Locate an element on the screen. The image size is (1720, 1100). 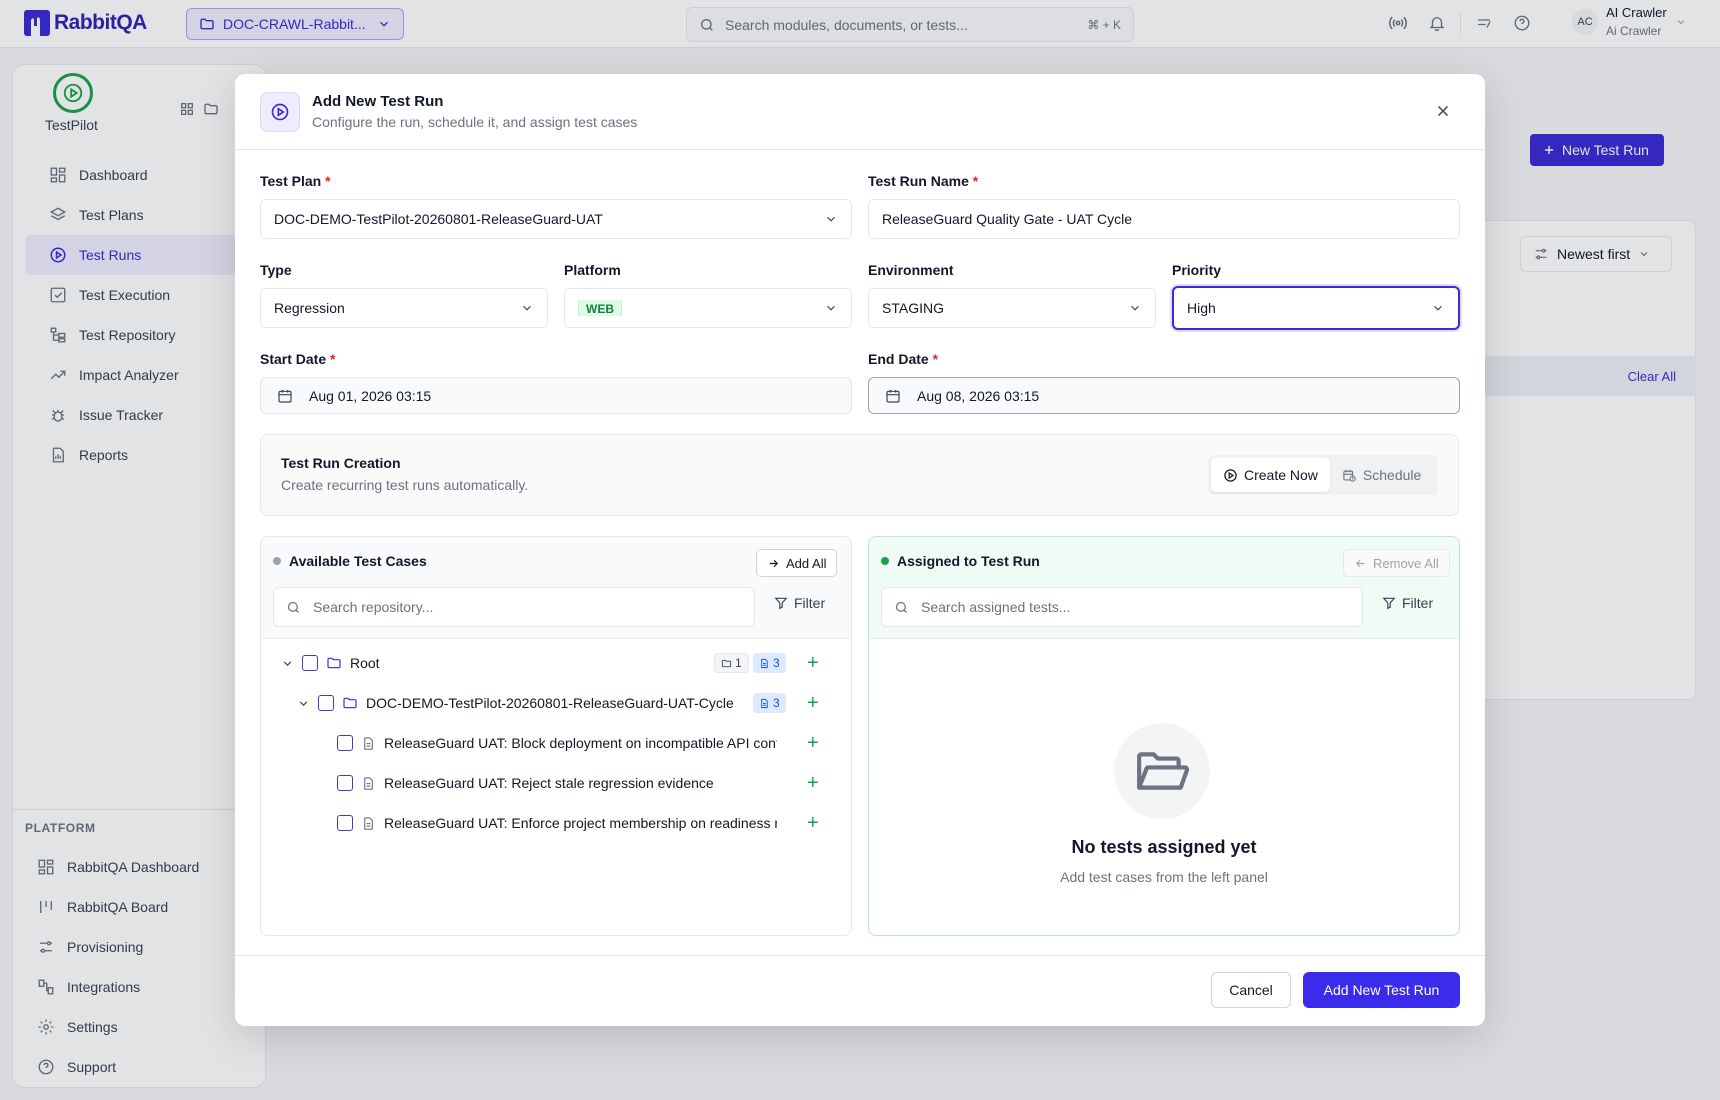
platform-label: Platform is located at coordinates (592, 270).